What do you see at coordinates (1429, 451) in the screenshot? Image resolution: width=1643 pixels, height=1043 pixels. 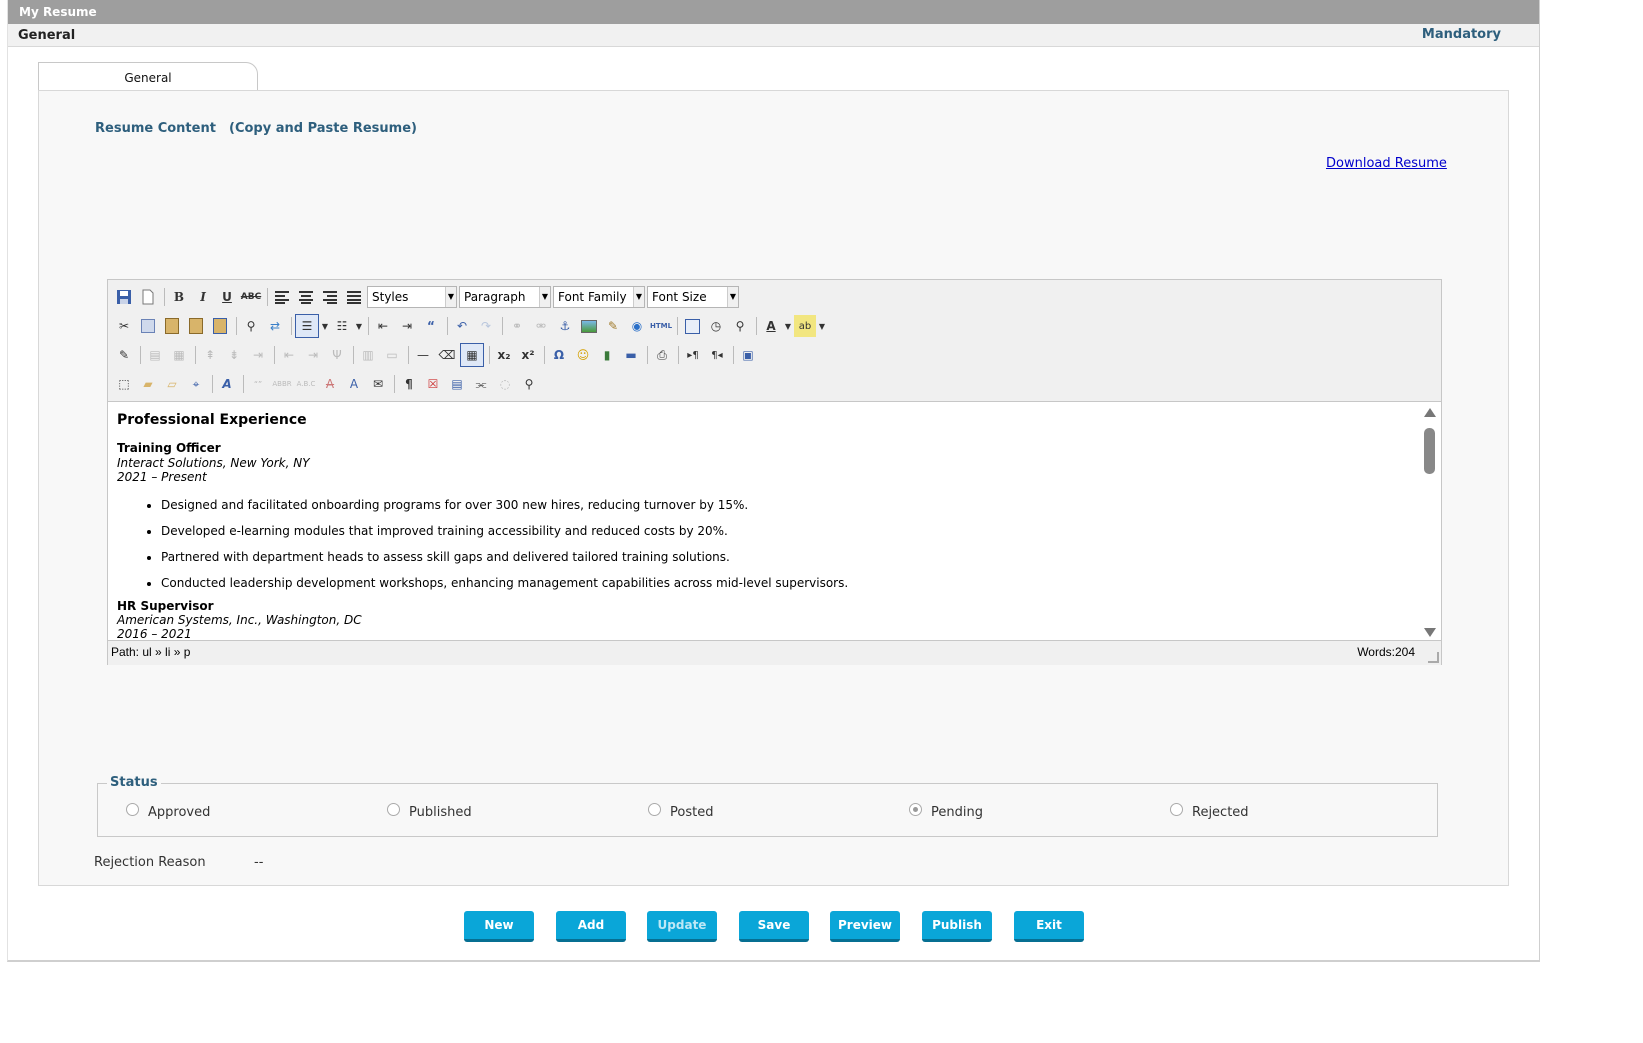 I see `scroll-thumb` at bounding box center [1429, 451].